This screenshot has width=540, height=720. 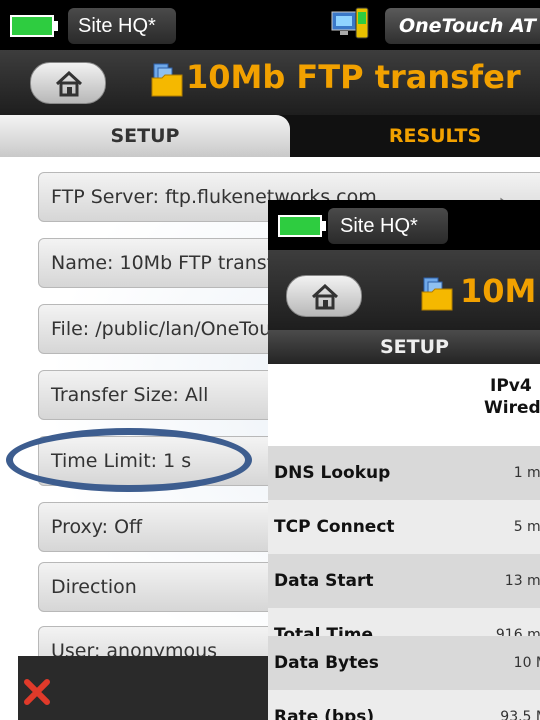 I want to click on status-bar: Site HQ* OneTouch AT, so click(x=270, y=25).